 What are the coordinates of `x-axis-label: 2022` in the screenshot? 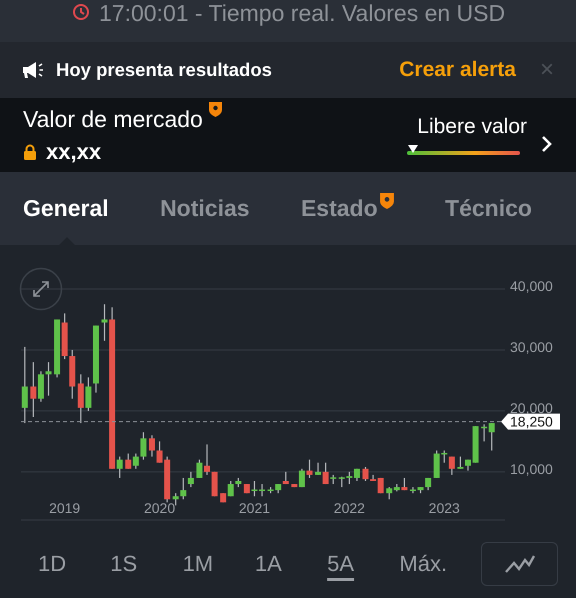 It's located at (349, 508).